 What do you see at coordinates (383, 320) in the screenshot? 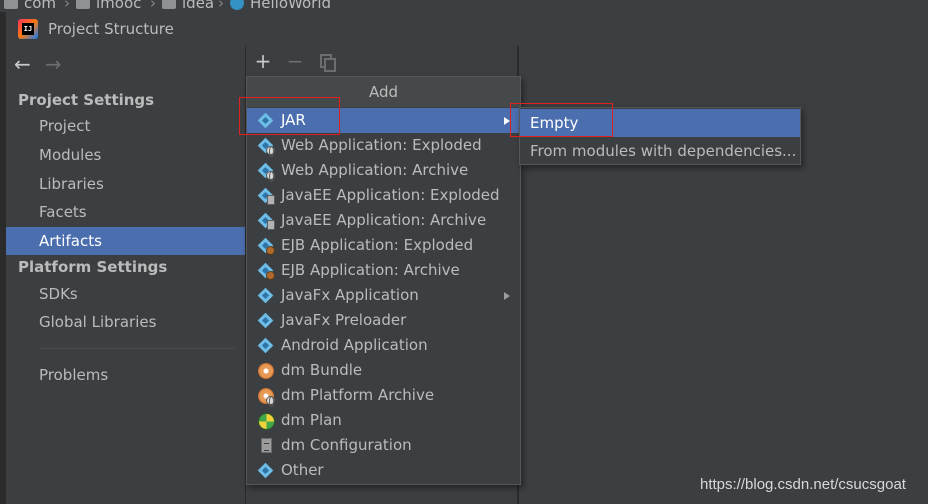
I see `menu-item-javafx-preloader: JavaFx Preloader` at bounding box center [383, 320].